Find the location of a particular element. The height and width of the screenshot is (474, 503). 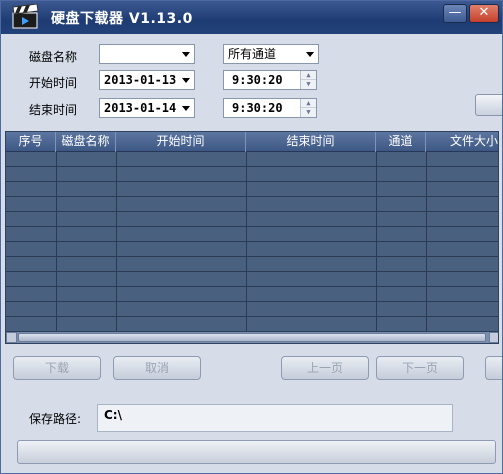

end-date-picker: 2013-01-14 is located at coordinates (147, 108).